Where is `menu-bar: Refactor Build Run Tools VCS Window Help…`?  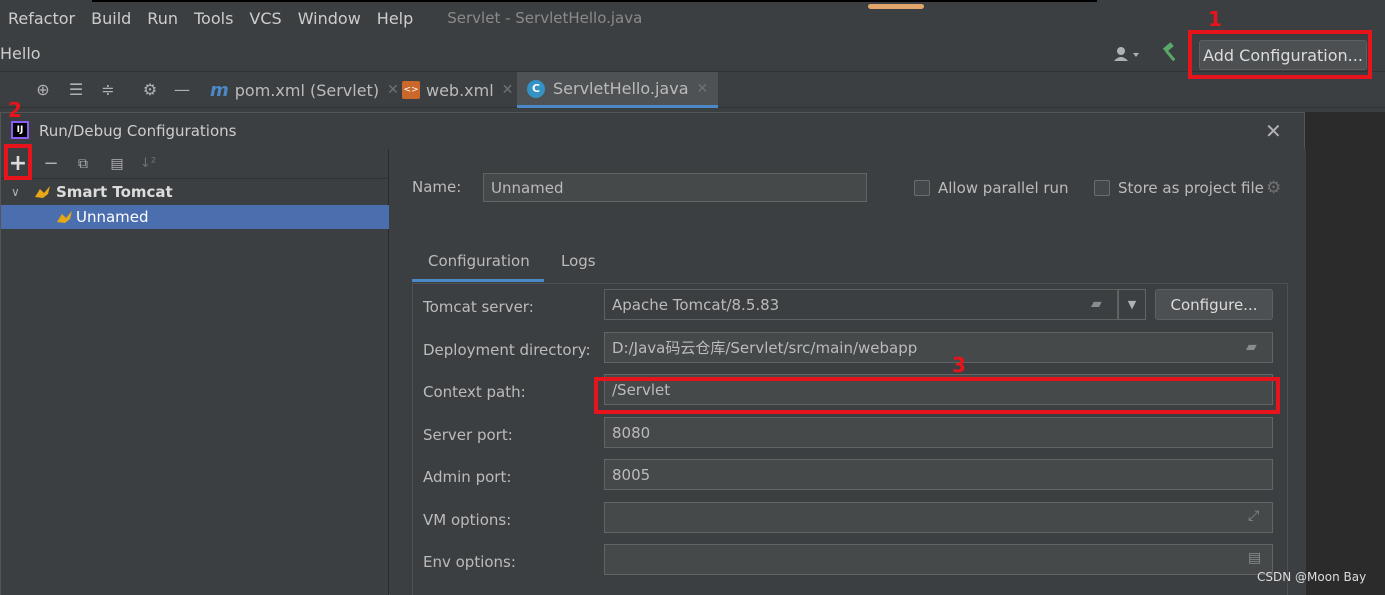 menu-bar: Refactor Build Run Tools VCS Window Help… is located at coordinates (692, 18).